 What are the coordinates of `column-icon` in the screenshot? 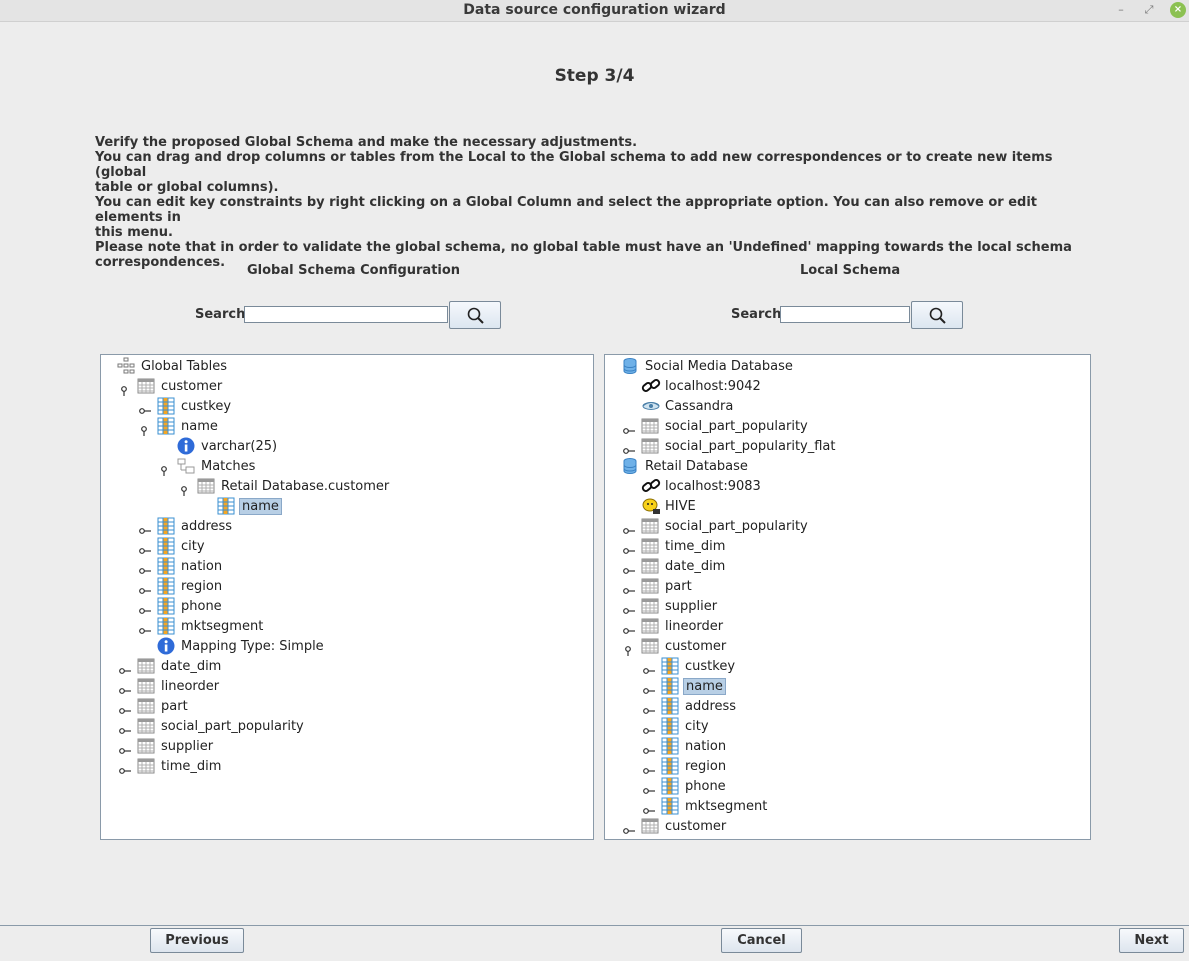 It's located at (670, 806).